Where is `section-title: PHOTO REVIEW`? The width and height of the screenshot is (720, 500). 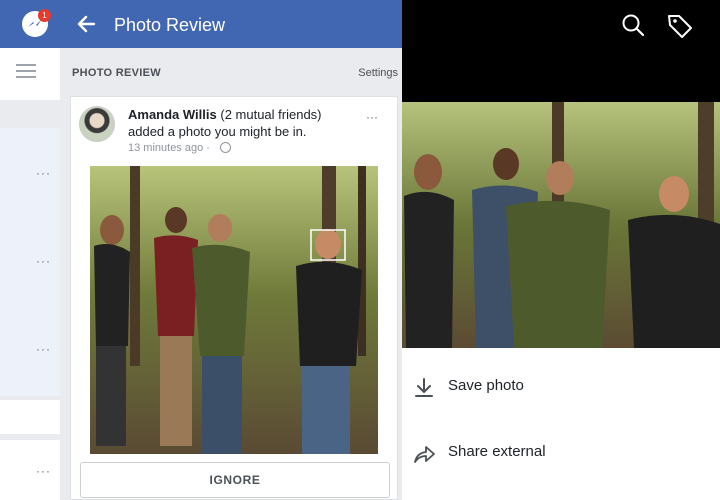
section-title: PHOTO REVIEW is located at coordinates (116, 73).